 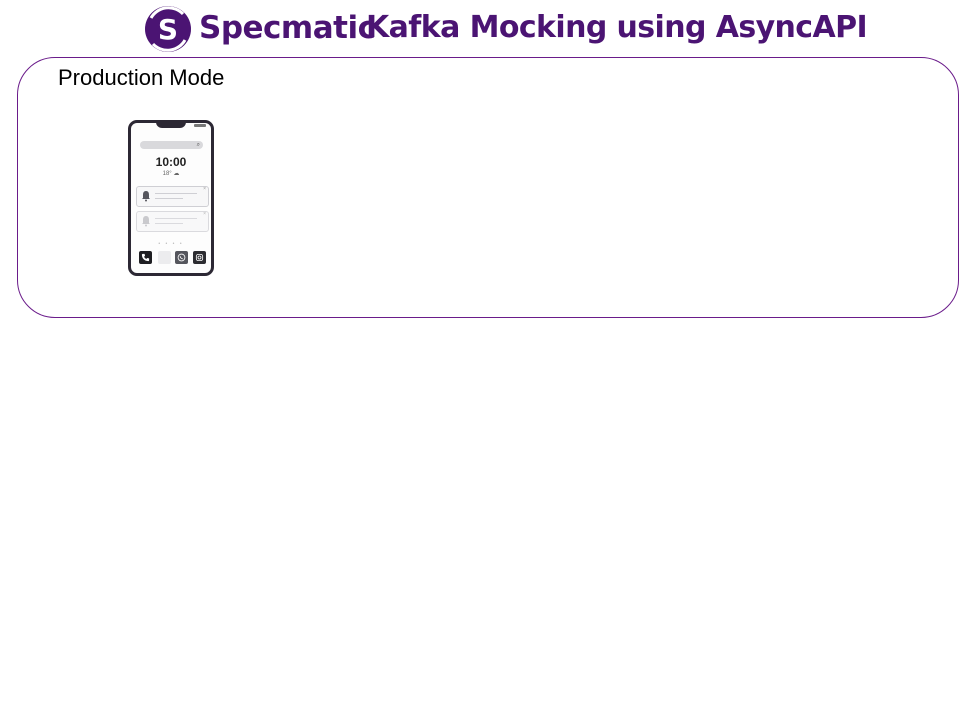 I want to click on phone-icon, so click(x=145, y=257).